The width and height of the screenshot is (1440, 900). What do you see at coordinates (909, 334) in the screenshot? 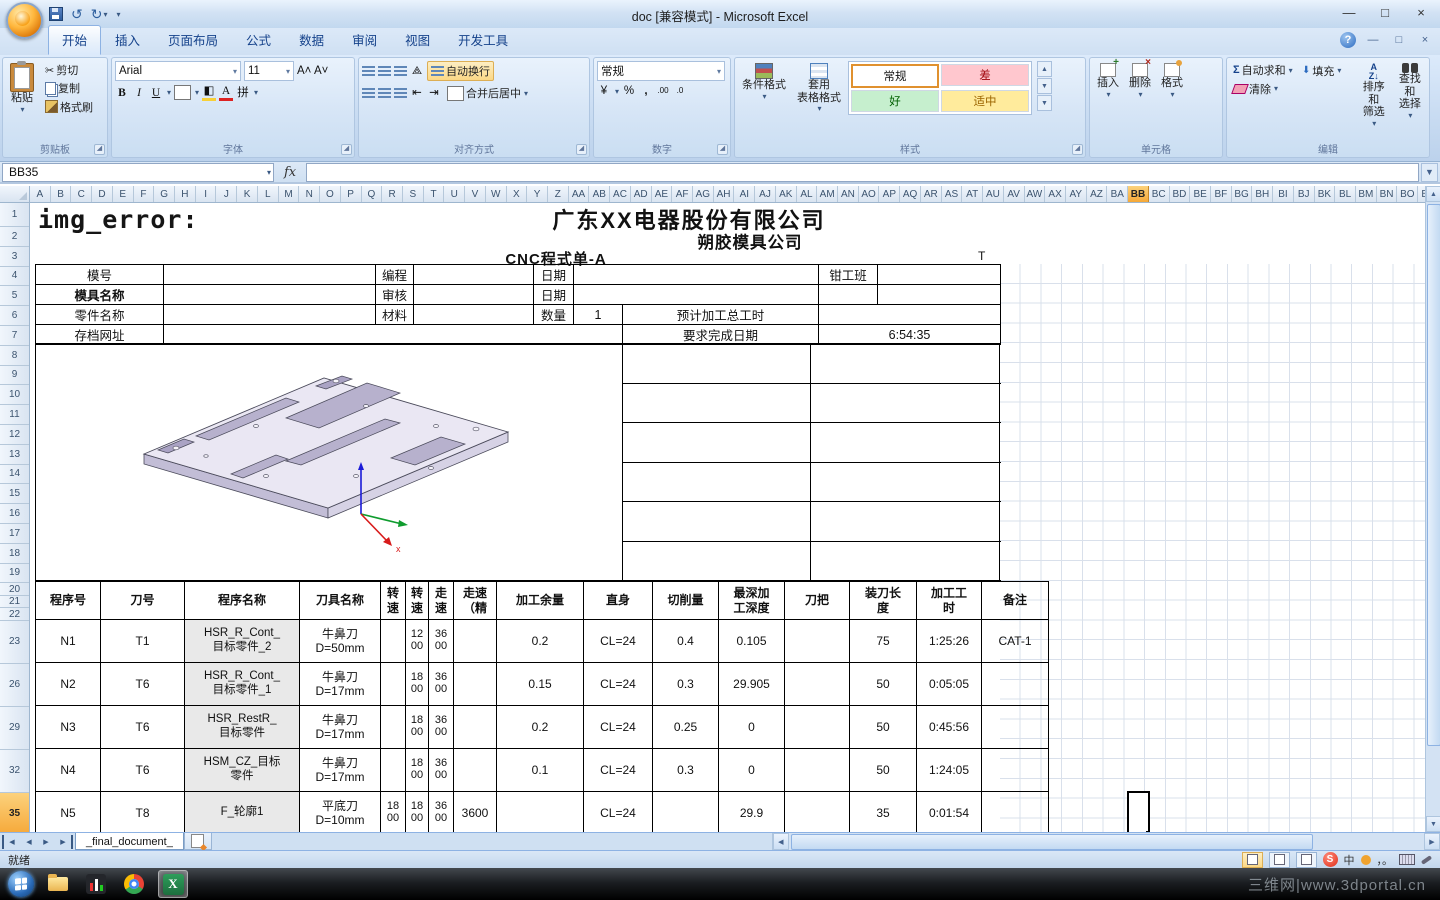
I see `due-value: 6:54:35` at bounding box center [909, 334].